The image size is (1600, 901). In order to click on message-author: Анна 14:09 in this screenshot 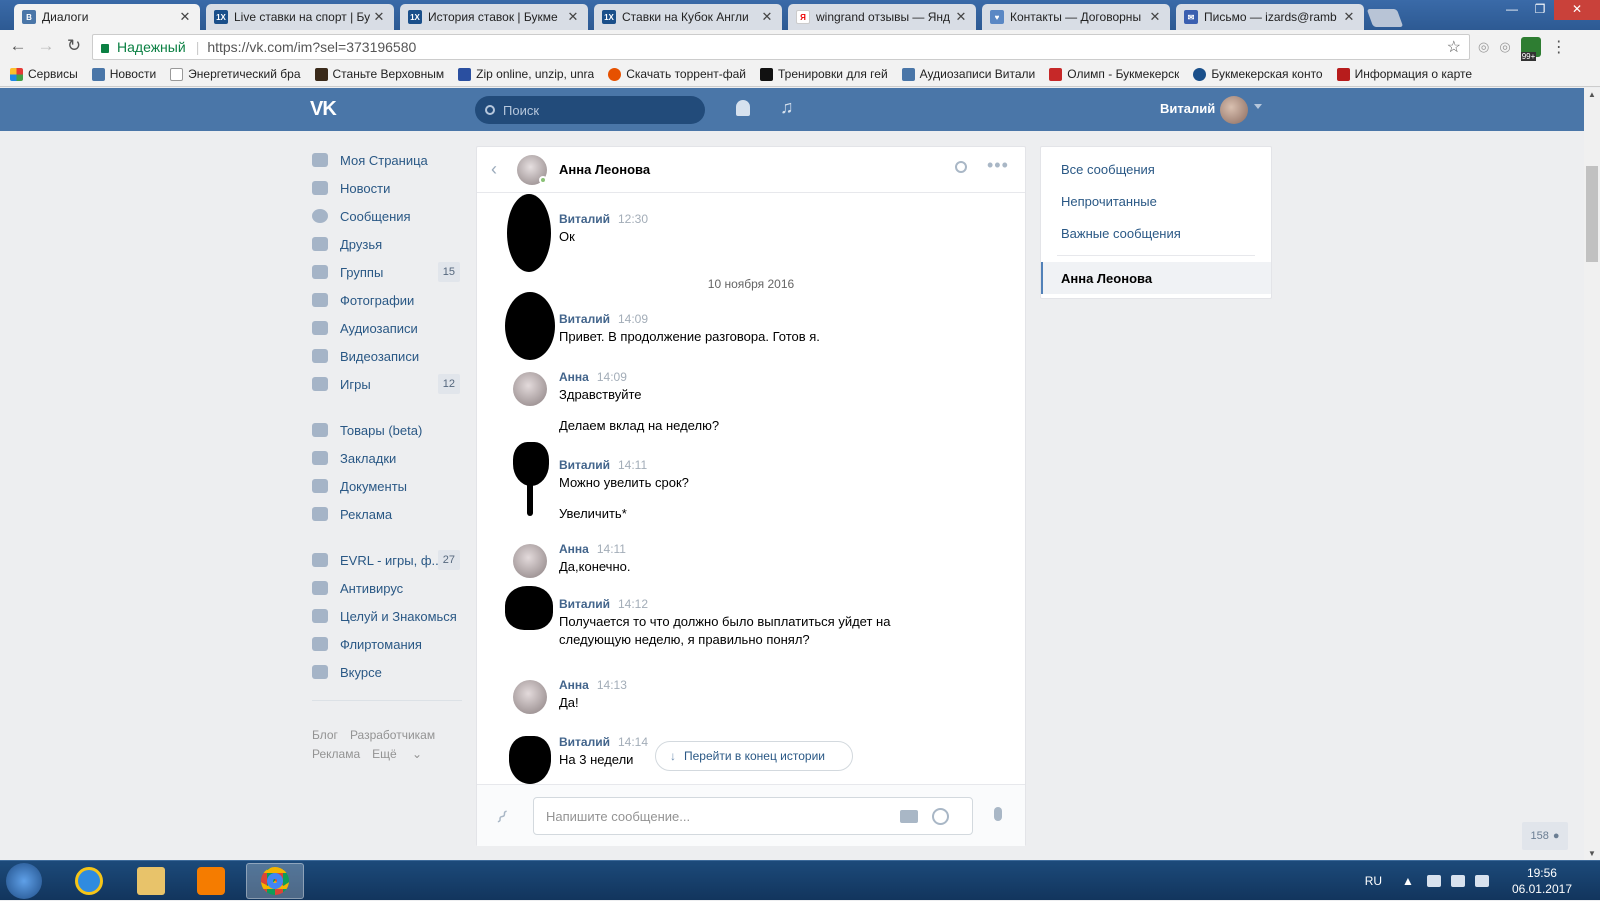, I will do `click(593, 377)`.